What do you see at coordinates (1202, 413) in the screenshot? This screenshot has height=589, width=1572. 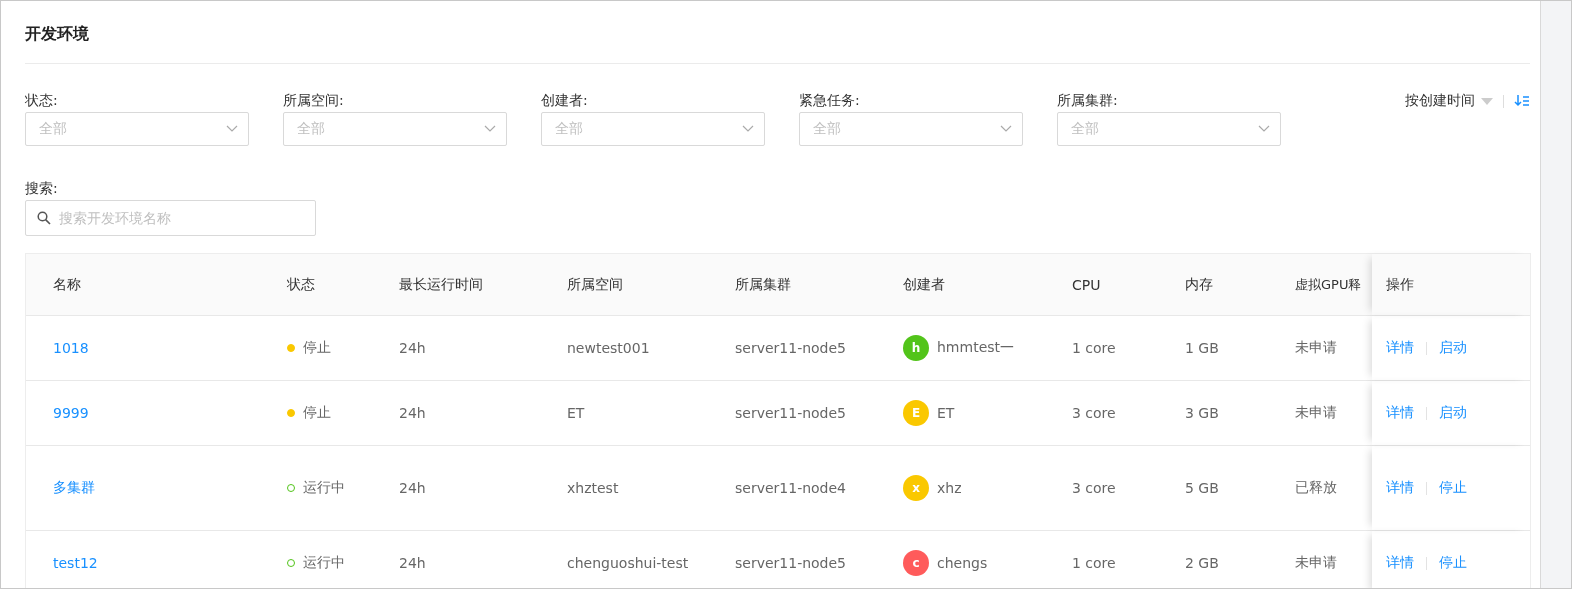 I see `table-cell: 3 GB` at bounding box center [1202, 413].